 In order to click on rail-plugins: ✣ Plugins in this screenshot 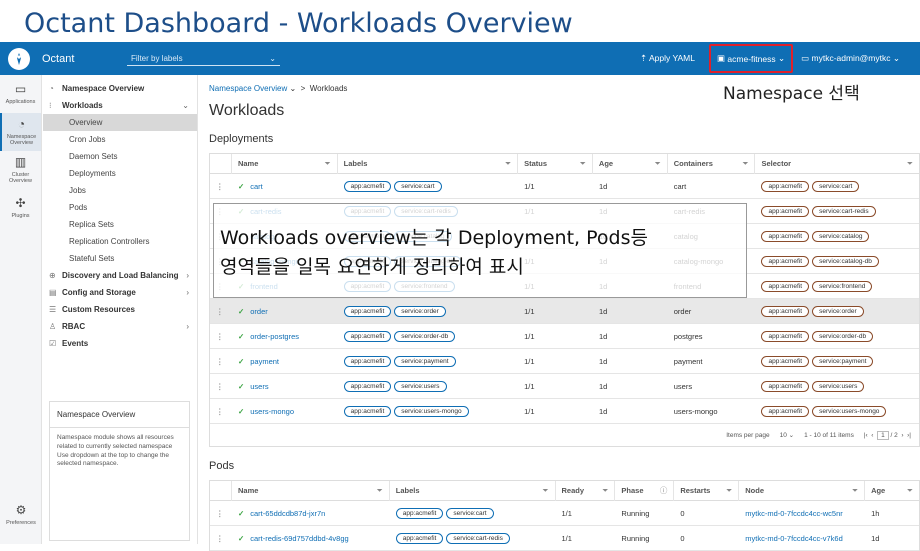, I will do `click(20, 208)`.